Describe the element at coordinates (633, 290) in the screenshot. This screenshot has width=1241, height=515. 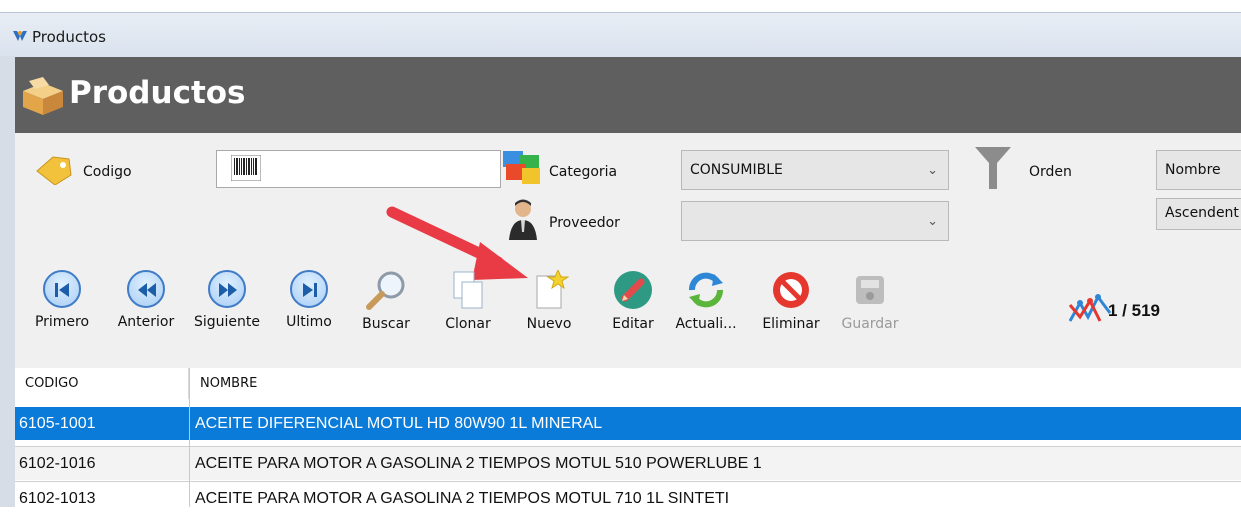
I see `edit-pencil-icon` at that location.